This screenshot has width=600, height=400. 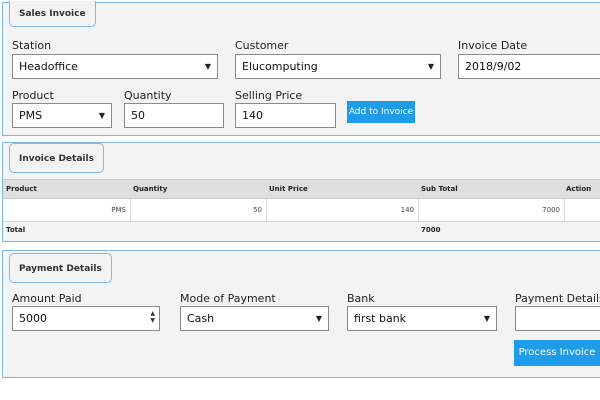 What do you see at coordinates (252, 115) in the screenshot?
I see `selling-price-value: 140` at bounding box center [252, 115].